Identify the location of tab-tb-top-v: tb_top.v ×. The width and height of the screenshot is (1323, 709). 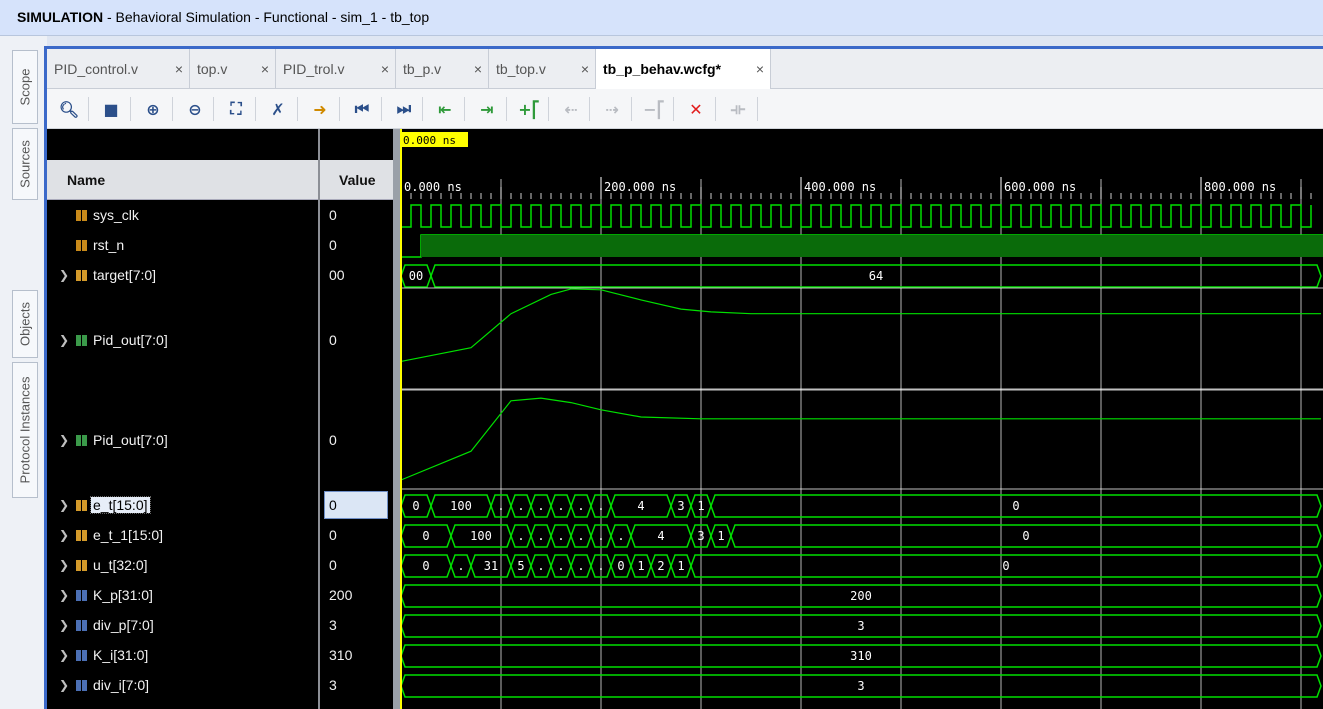
(542, 69).